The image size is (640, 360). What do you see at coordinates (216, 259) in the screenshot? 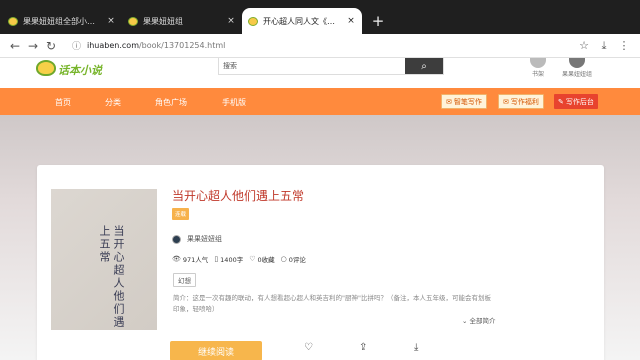
I see `document-icon: ▯` at bounding box center [216, 259].